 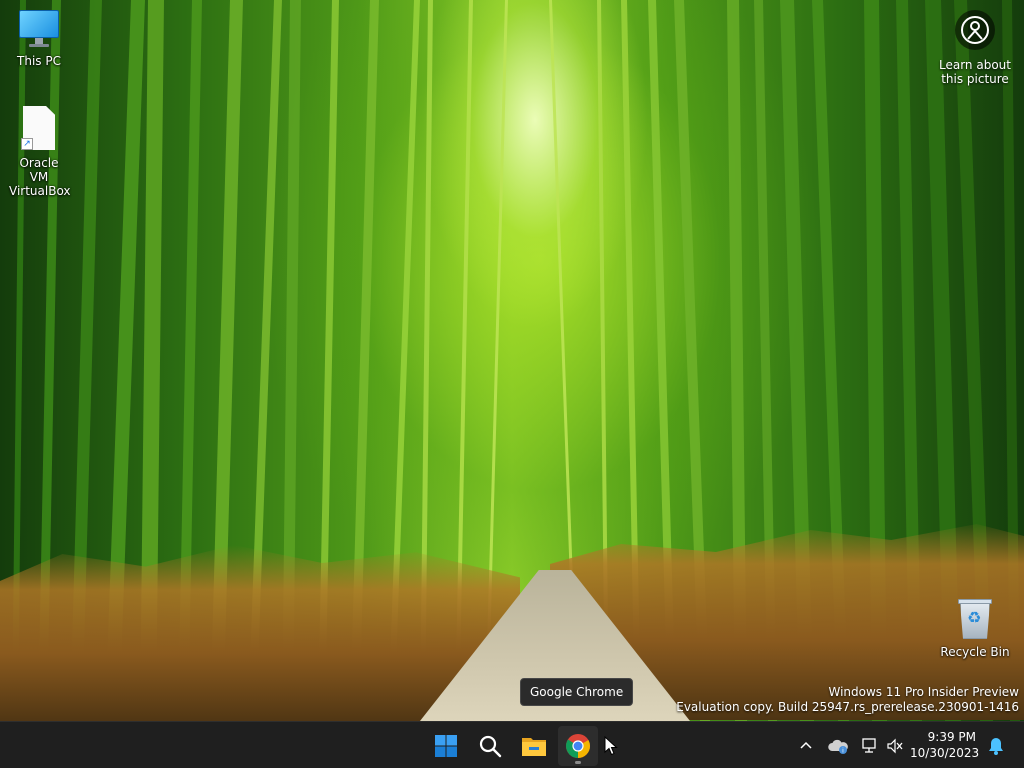 What do you see at coordinates (40, 177) in the screenshot?
I see `desktop-icon-label: Oracle VM VirtualBox` at bounding box center [40, 177].